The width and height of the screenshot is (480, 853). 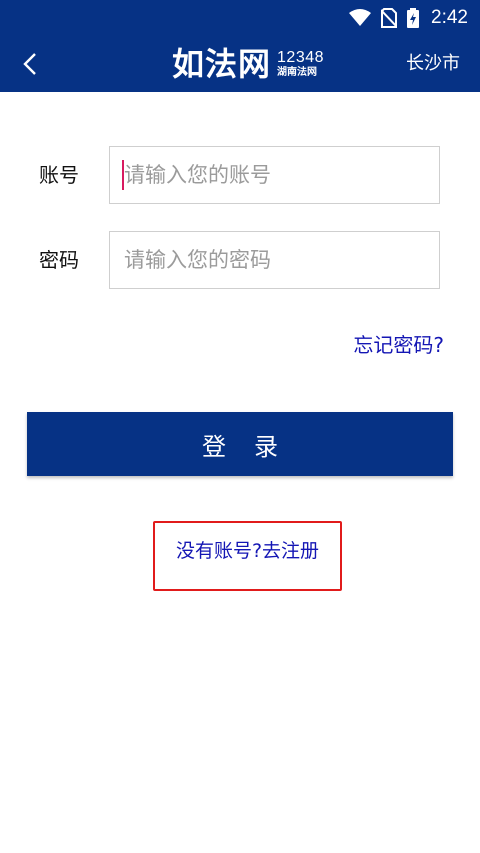 What do you see at coordinates (389, 18) in the screenshot?
I see `no-sim-icon` at bounding box center [389, 18].